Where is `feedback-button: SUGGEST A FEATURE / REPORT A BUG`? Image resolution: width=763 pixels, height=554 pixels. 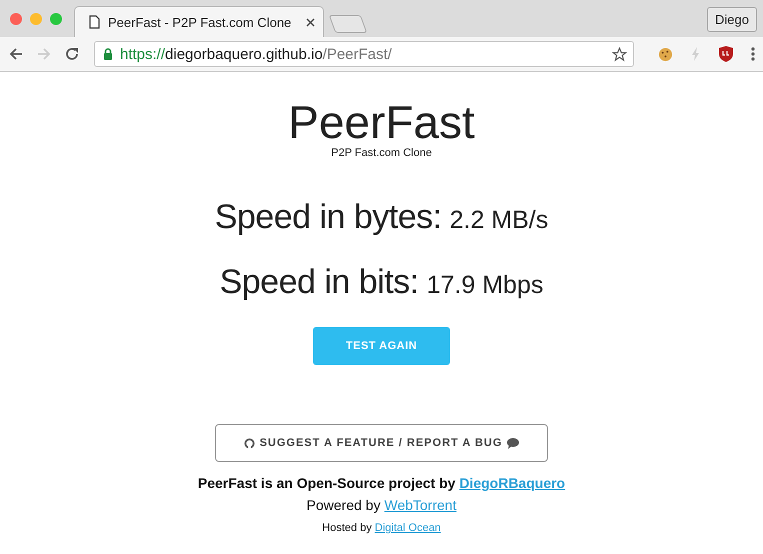
feedback-button: SUGGEST A FEATURE / REPORT A BUG is located at coordinates (381, 443).